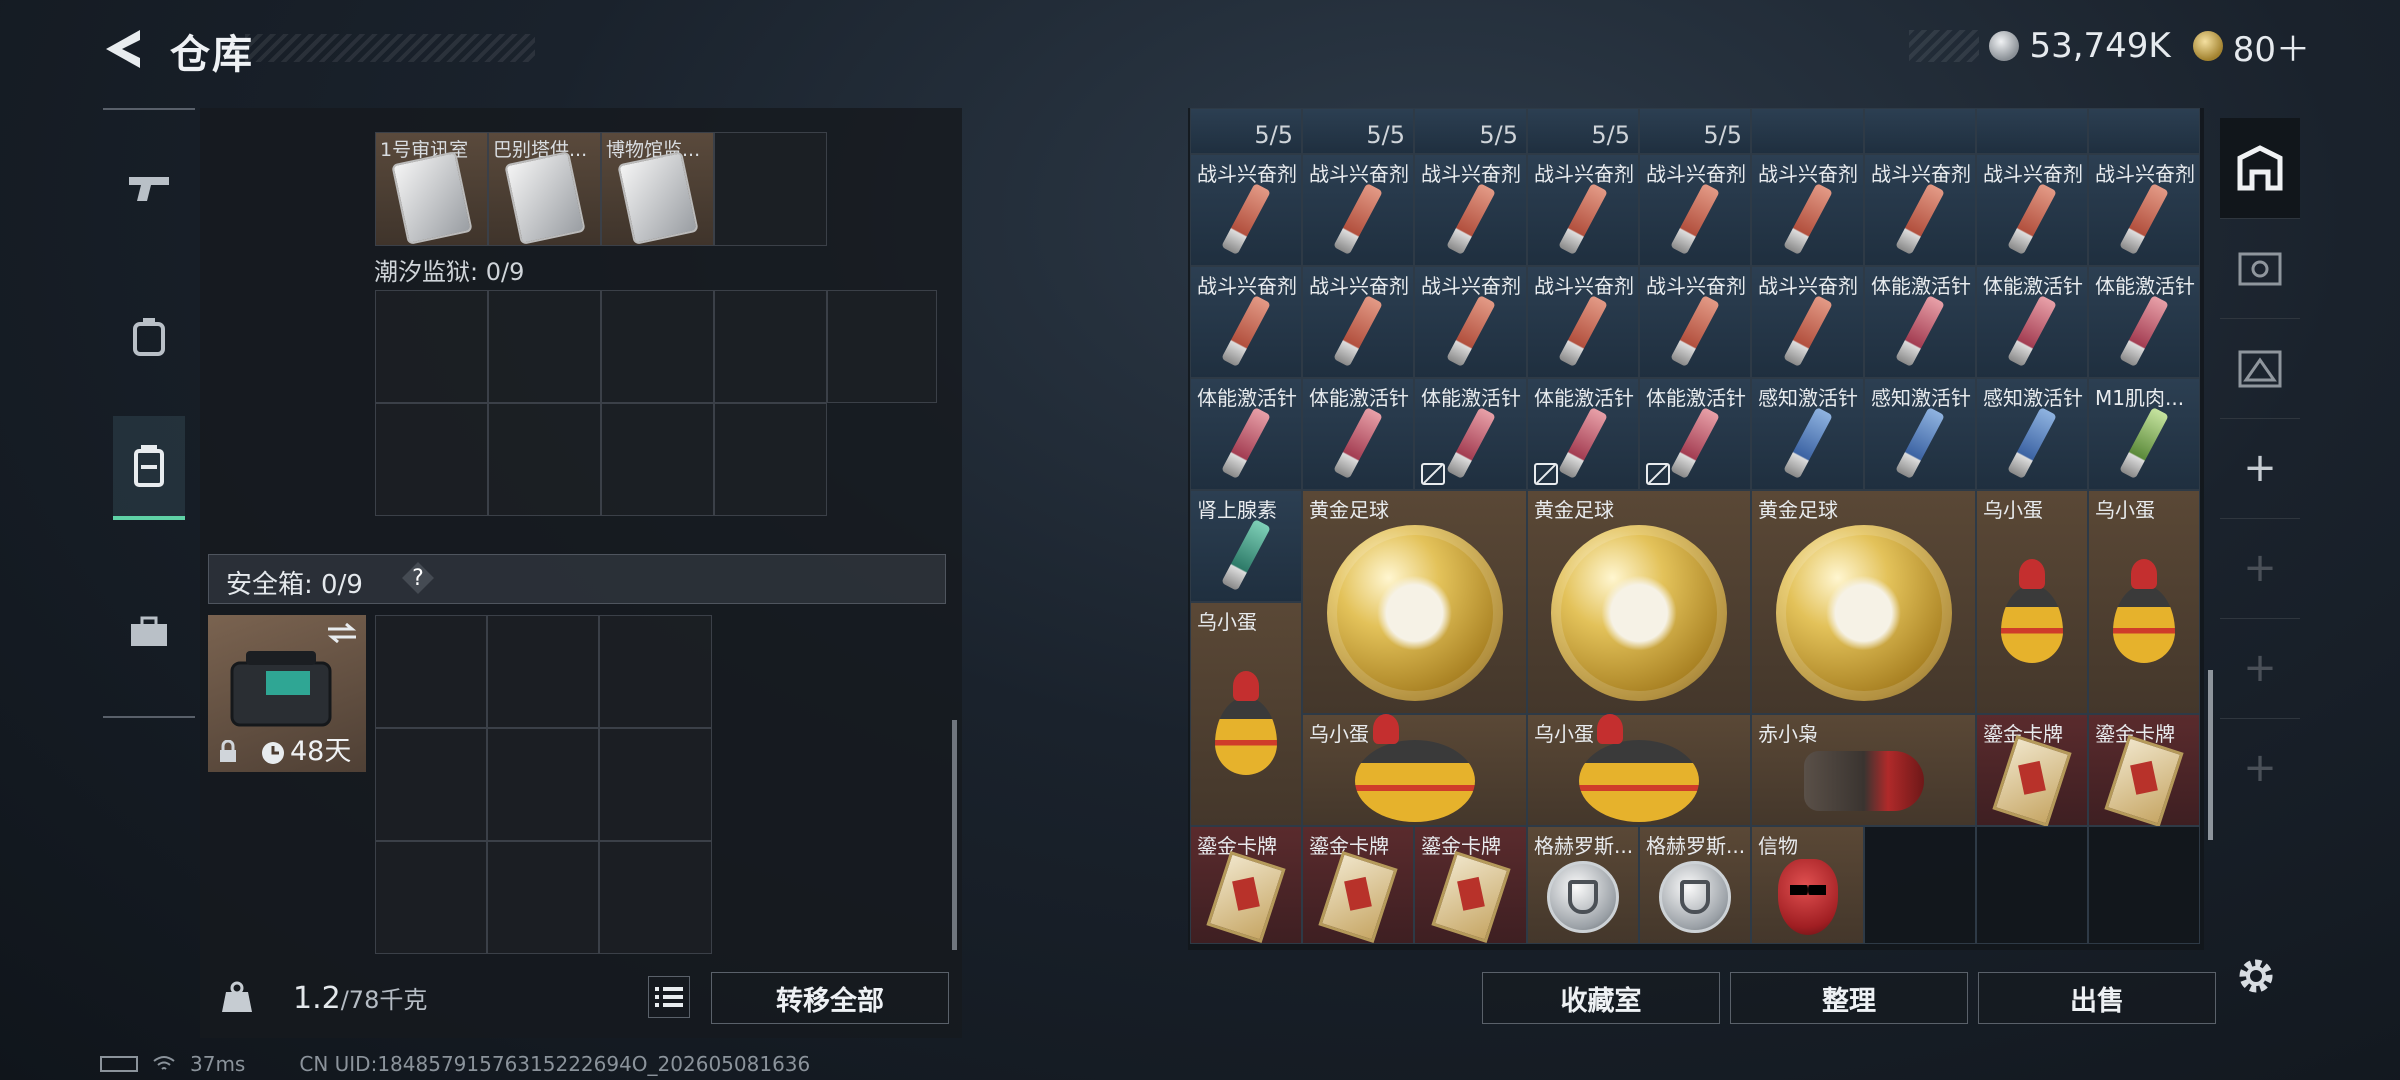 This screenshot has height=1080, width=2400. Describe the element at coordinates (830, 998) in the screenshot. I see `transfer-all-button: 转移全部` at that location.